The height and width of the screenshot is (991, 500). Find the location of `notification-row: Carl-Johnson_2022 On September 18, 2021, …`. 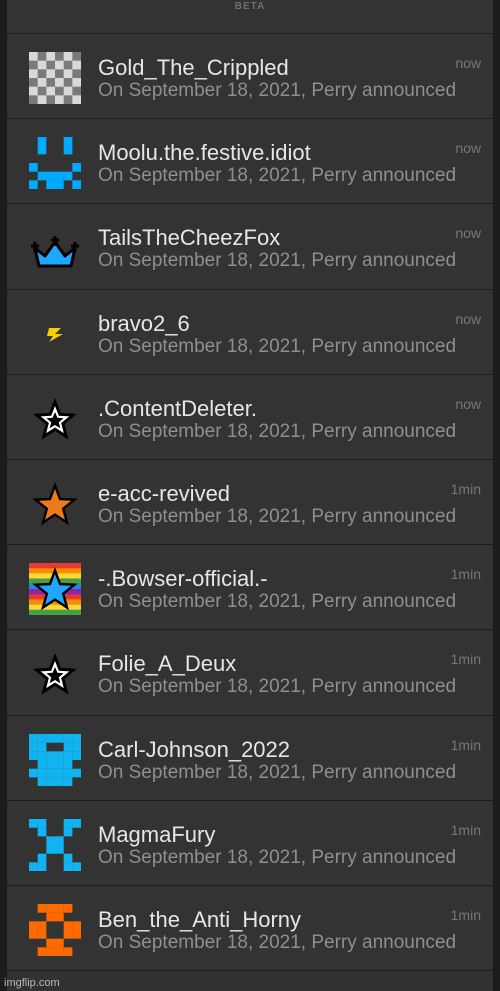

notification-row: Carl-Johnson_2022 On September 18, 2021, … is located at coordinates (250, 758).